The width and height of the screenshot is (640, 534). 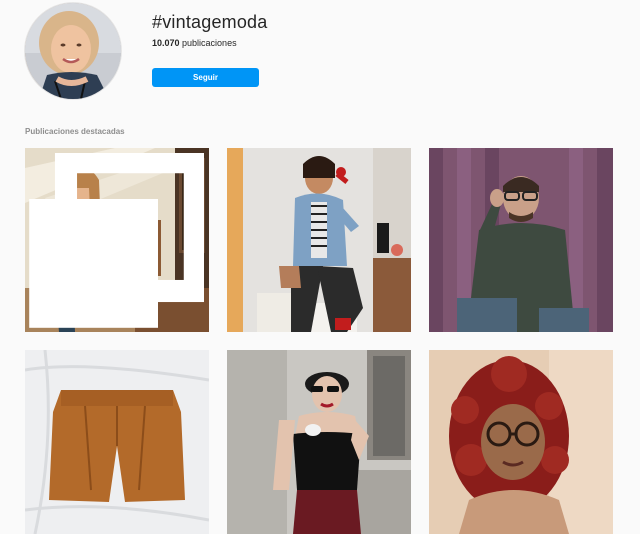 I want to click on avatar-image, so click(x=73, y=51).